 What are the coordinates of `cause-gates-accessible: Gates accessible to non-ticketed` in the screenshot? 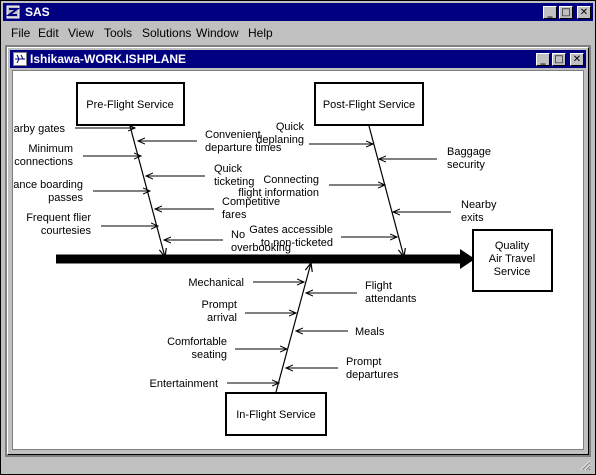 It's located at (323, 236).